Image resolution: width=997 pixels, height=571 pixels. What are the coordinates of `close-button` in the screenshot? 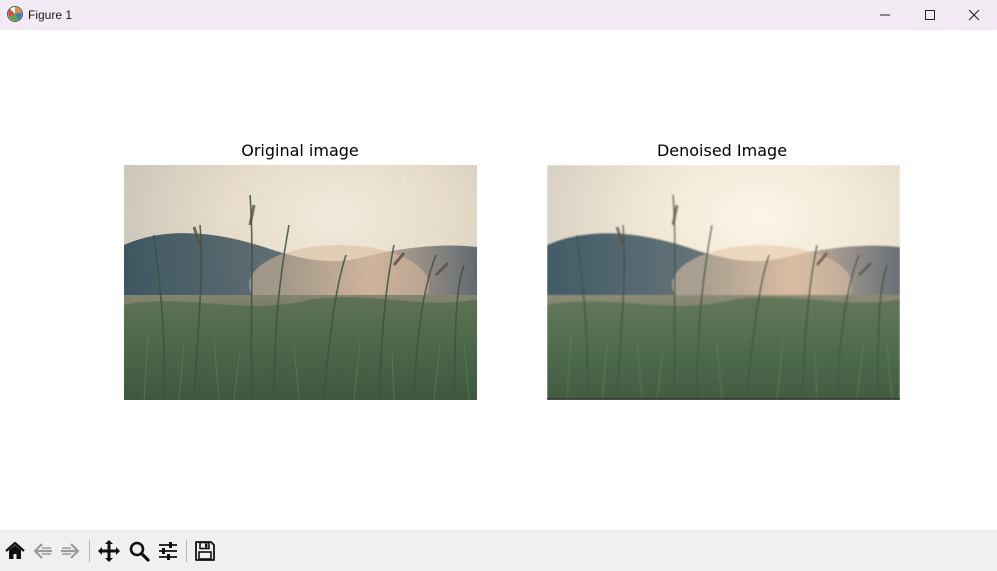 It's located at (974, 15).